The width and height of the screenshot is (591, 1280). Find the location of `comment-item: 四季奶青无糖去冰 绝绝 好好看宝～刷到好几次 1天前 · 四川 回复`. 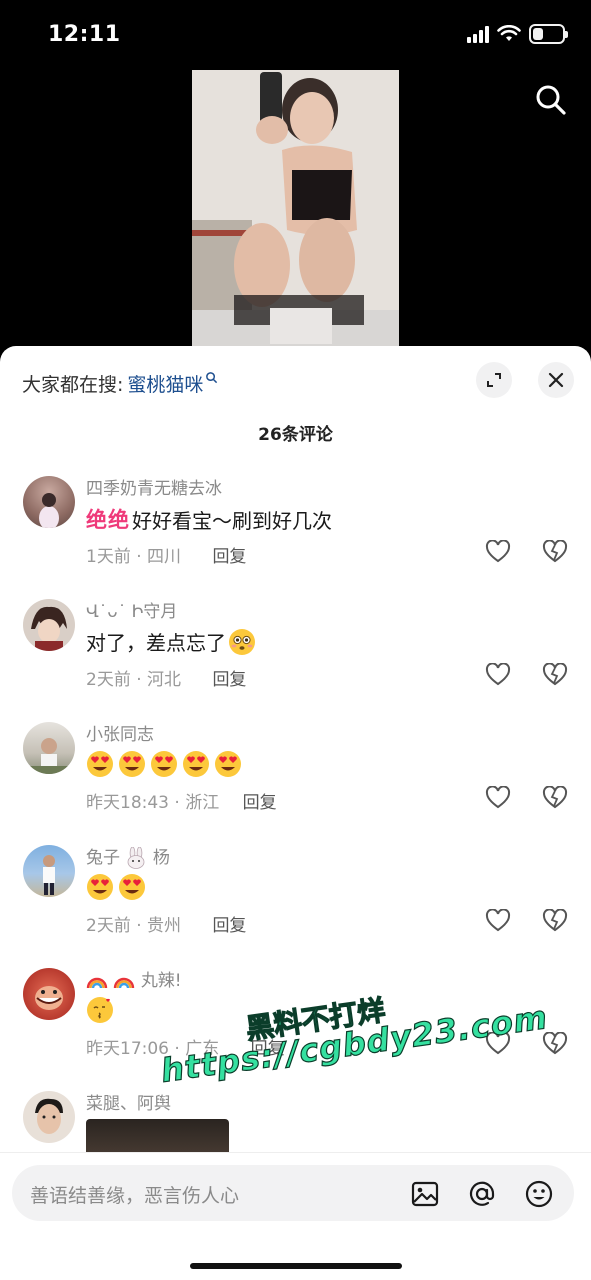

comment-item: 四季奶青无糖去冰 绝绝 好好看宝～刷到好几次 1天前 · 四川 回复 is located at coordinates (295, 533).